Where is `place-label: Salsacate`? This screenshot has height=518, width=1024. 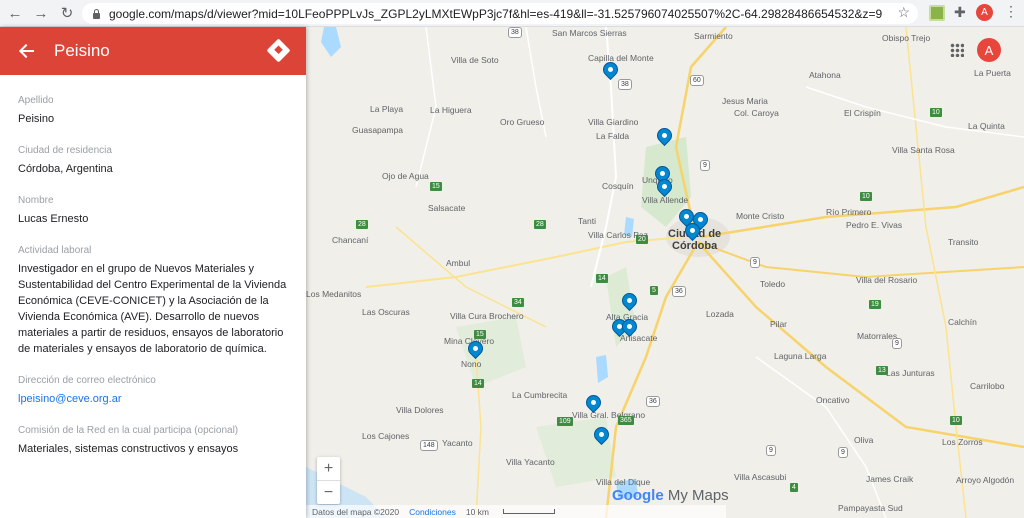 place-label: Salsacate is located at coordinates (447, 208).